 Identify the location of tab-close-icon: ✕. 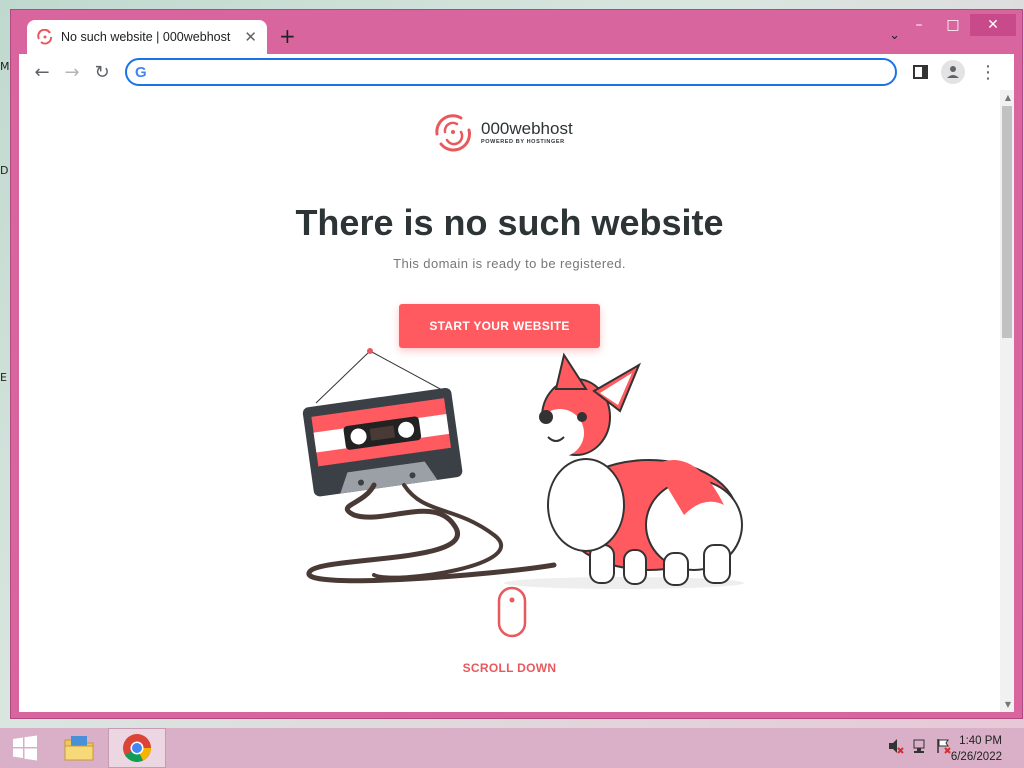
(250, 37).